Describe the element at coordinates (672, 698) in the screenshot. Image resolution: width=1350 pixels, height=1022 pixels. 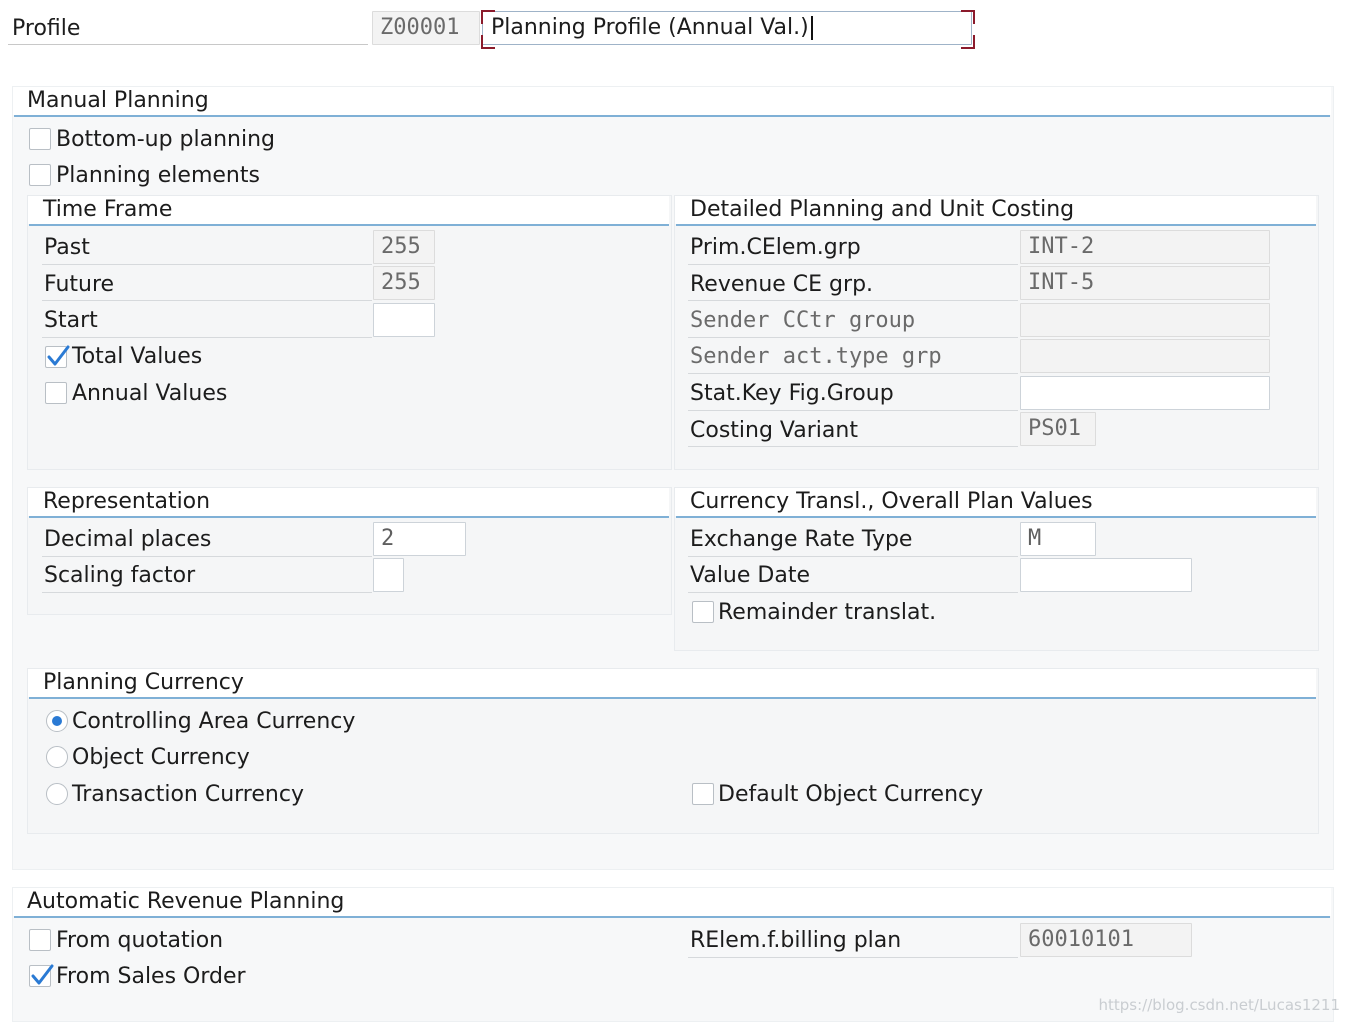
I see `planning-currency-divider` at that location.